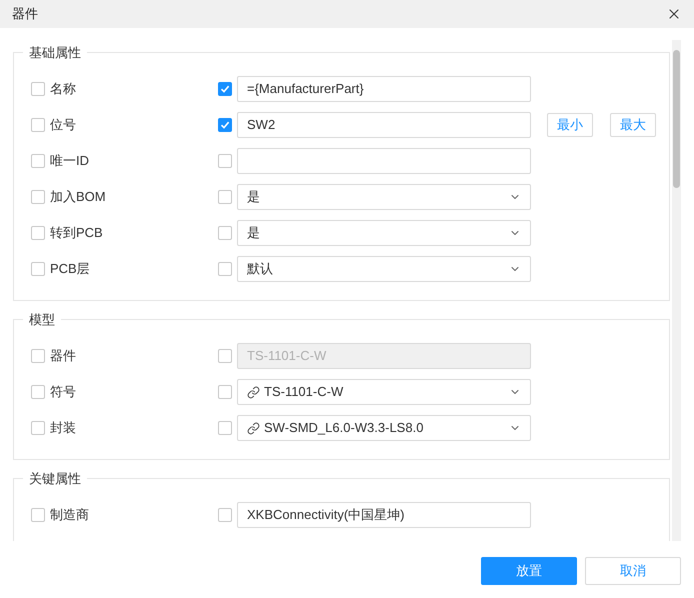 This screenshot has height=598, width=694. I want to click on scrollbar, so click(676, 290).